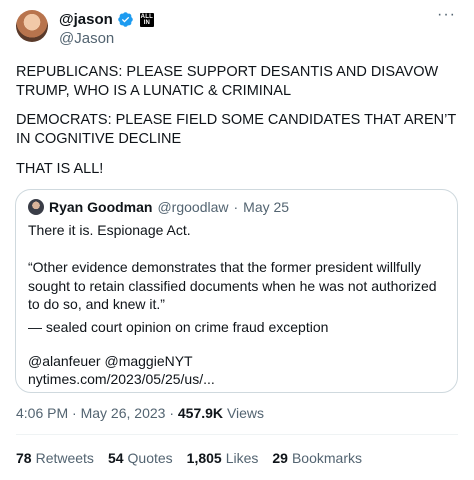 Image resolution: width=474 pixels, height=480 pixels. What do you see at coordinates (125, 19) in the screenshot?
I see `verified-badge-icon` at bounding box center [125, 19].